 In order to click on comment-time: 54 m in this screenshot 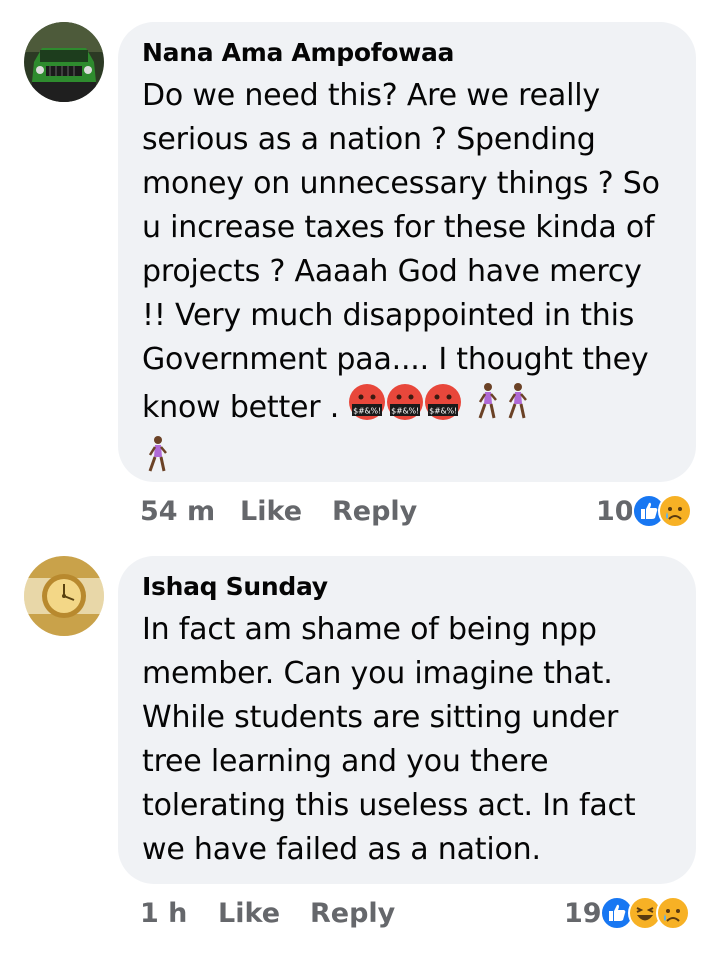, I will do `click(177, 512)`.